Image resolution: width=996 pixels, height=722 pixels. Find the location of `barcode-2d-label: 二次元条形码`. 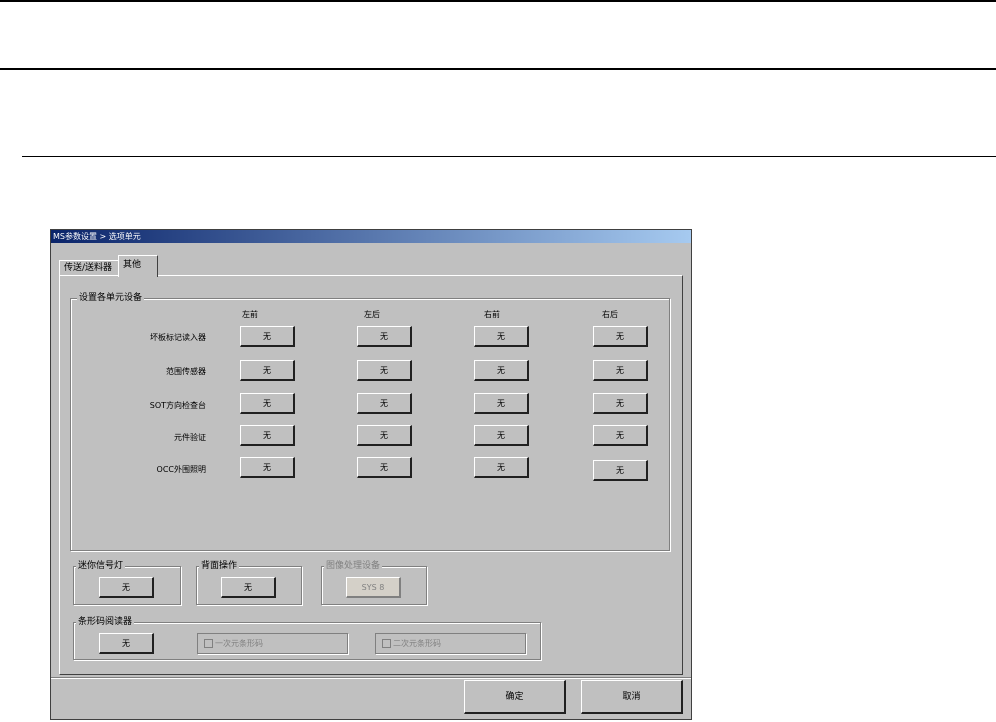

barcode-2d-label: 二次元条形码 is located at coordinates (417, 643).